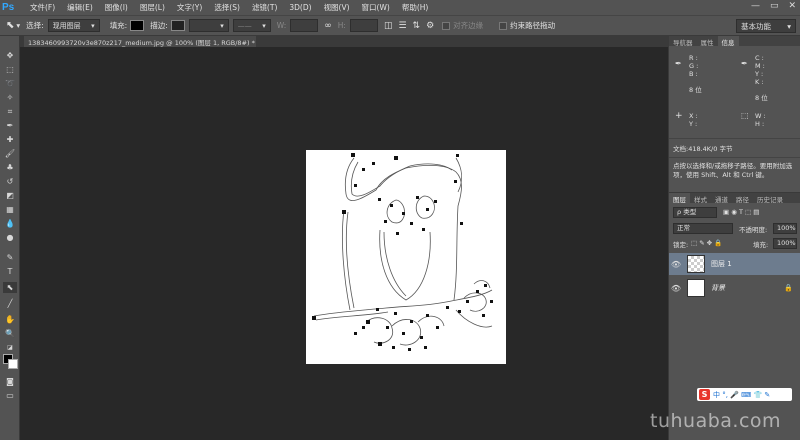  What do you see at coordinates (721, 198) in the screenshot?
I see `tab-channels: 通道` at bounding box center [721, 198].